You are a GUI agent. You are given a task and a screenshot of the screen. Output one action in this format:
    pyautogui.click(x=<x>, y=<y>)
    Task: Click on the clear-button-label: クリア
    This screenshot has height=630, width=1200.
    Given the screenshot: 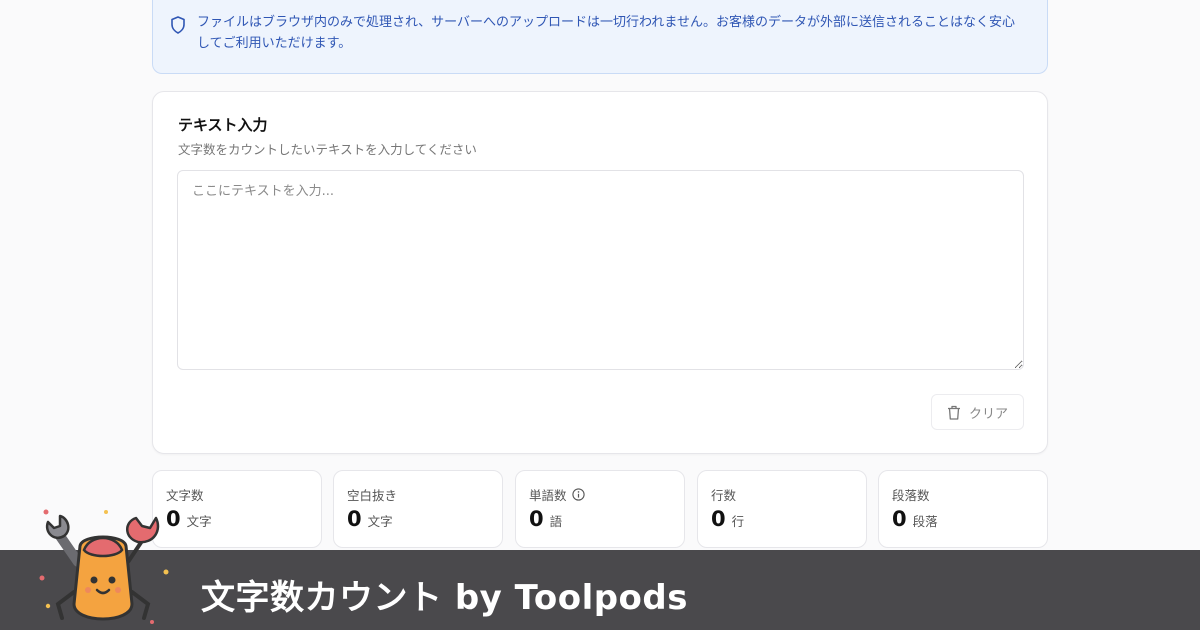 What is the action you would take?
    pyautogui.click(x=988, y=414)
    